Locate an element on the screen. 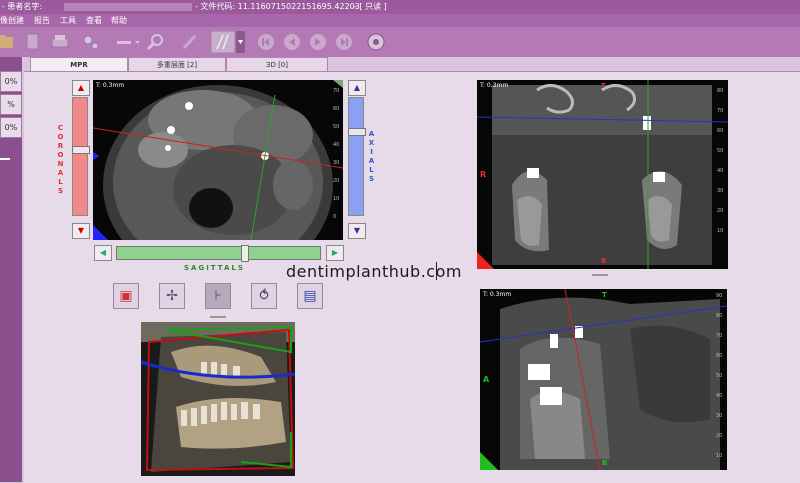 The image size is (800, 483). coronal-top-marker: T is located at coordinates (603, 86).